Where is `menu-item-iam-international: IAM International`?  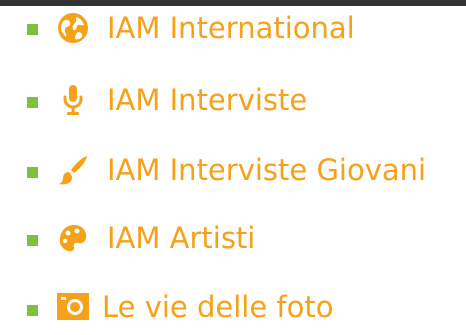
menu-item-iam-international: IAM International is located at coordinates (233, 27).